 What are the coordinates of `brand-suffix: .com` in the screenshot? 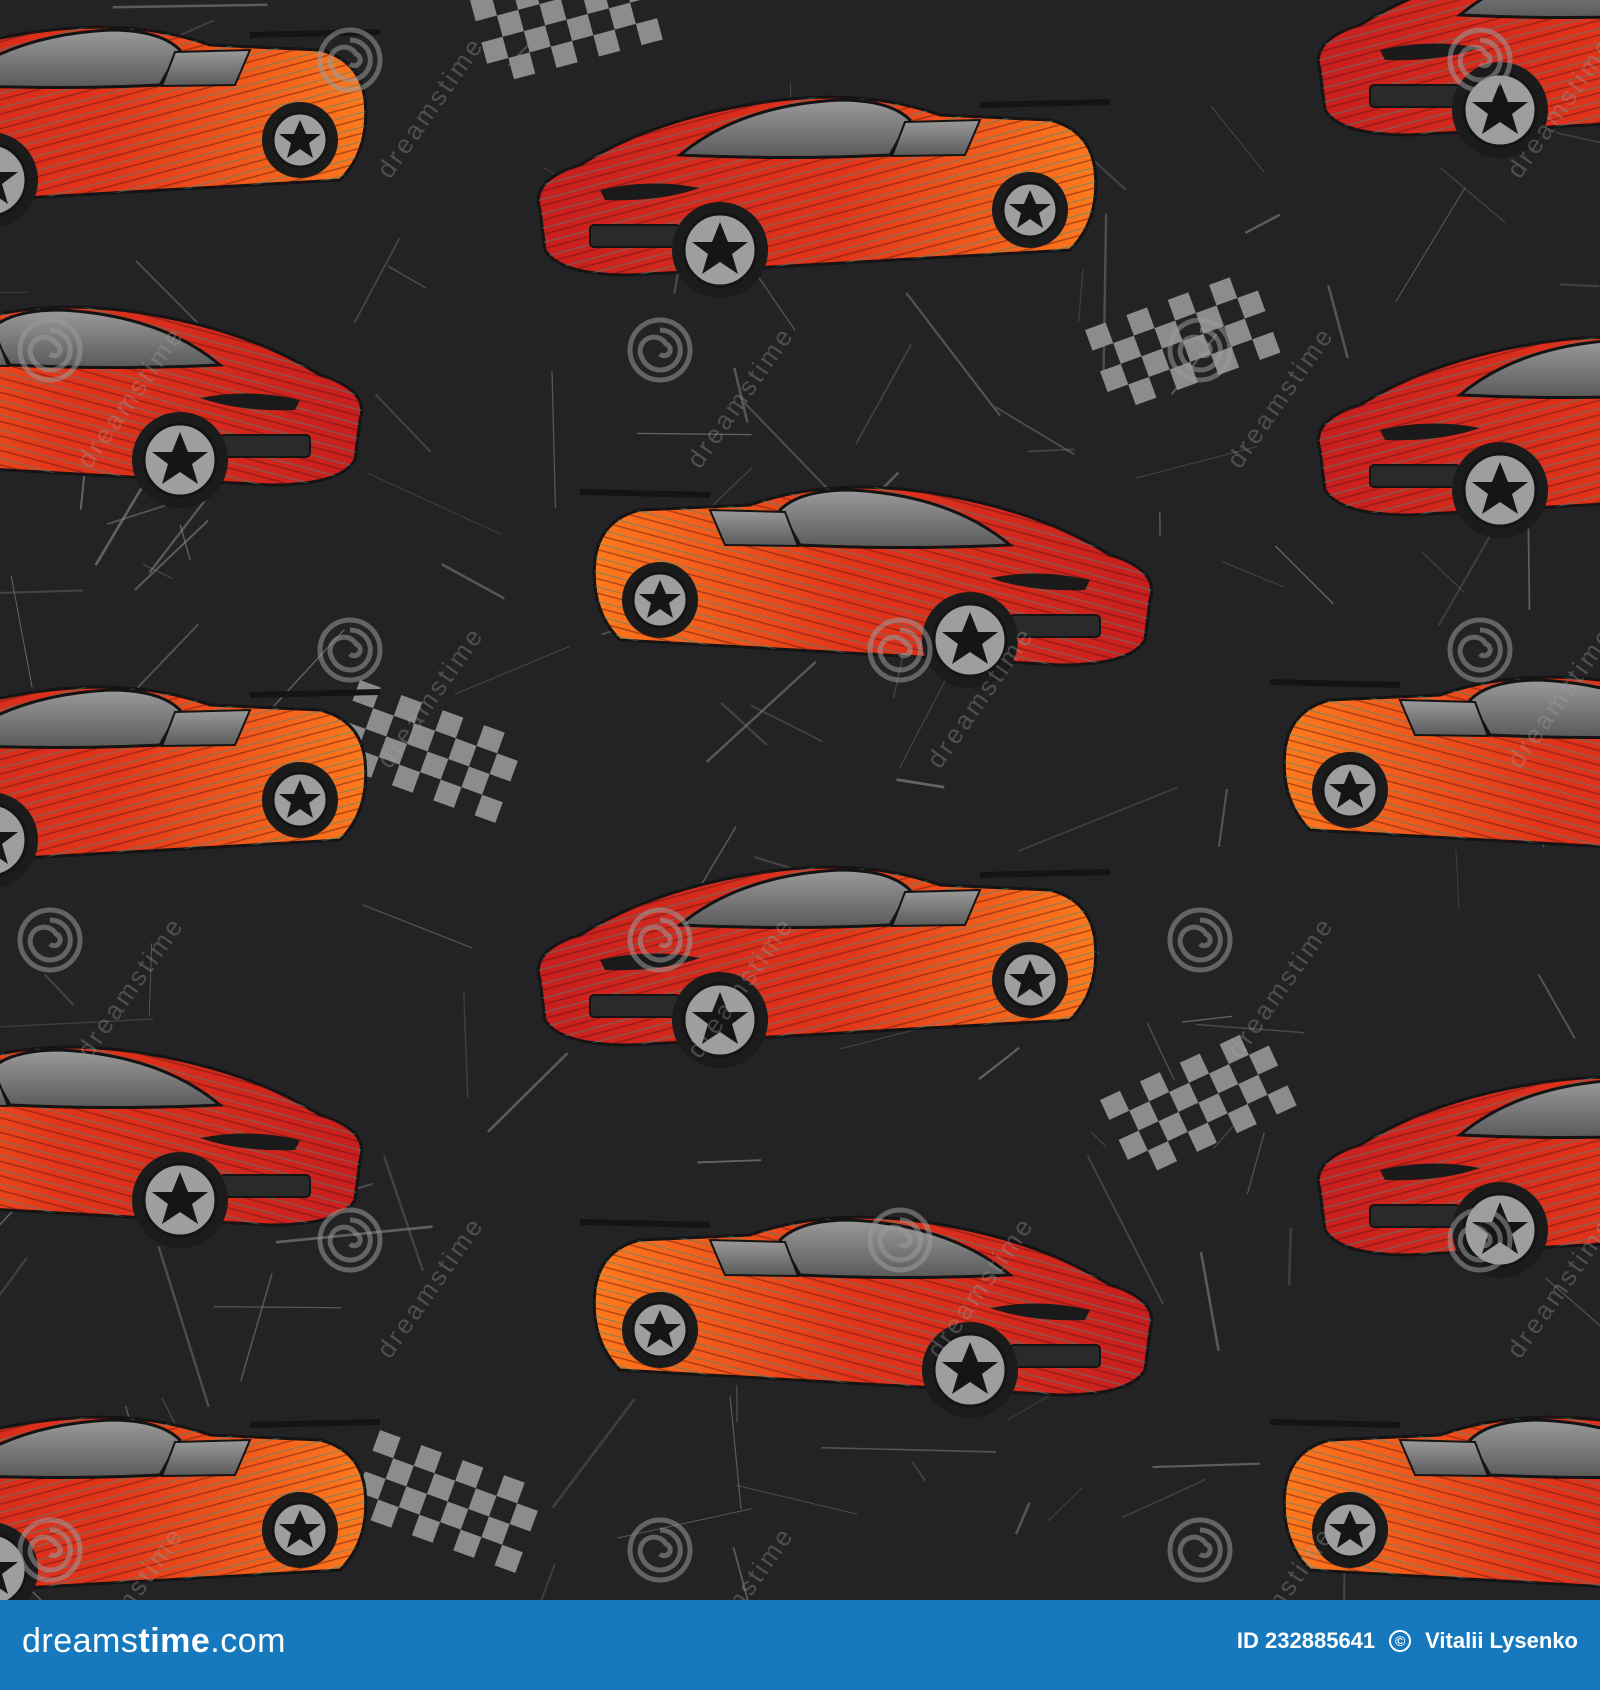 It's located at (248, 1641).